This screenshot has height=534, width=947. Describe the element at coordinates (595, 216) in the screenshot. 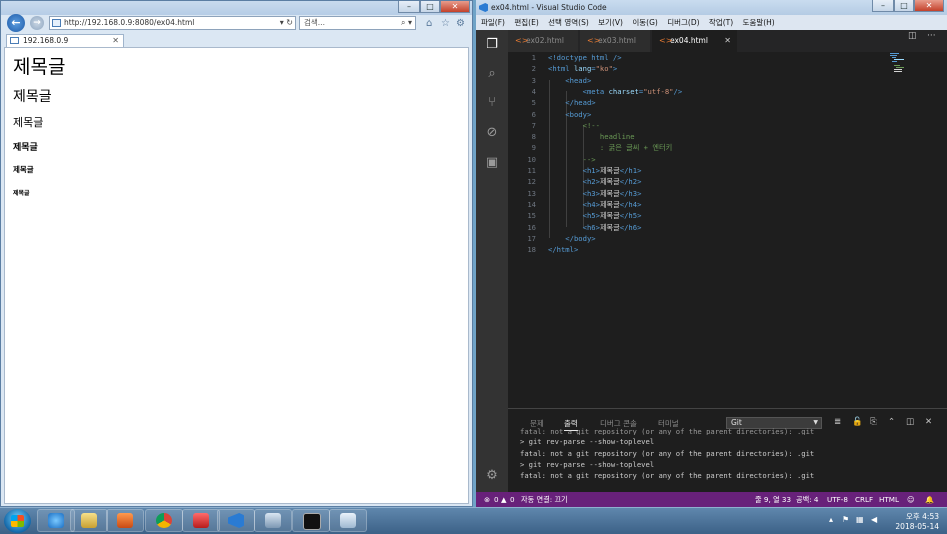

I see `code-line: <h5>제목글</h5>` at that location.